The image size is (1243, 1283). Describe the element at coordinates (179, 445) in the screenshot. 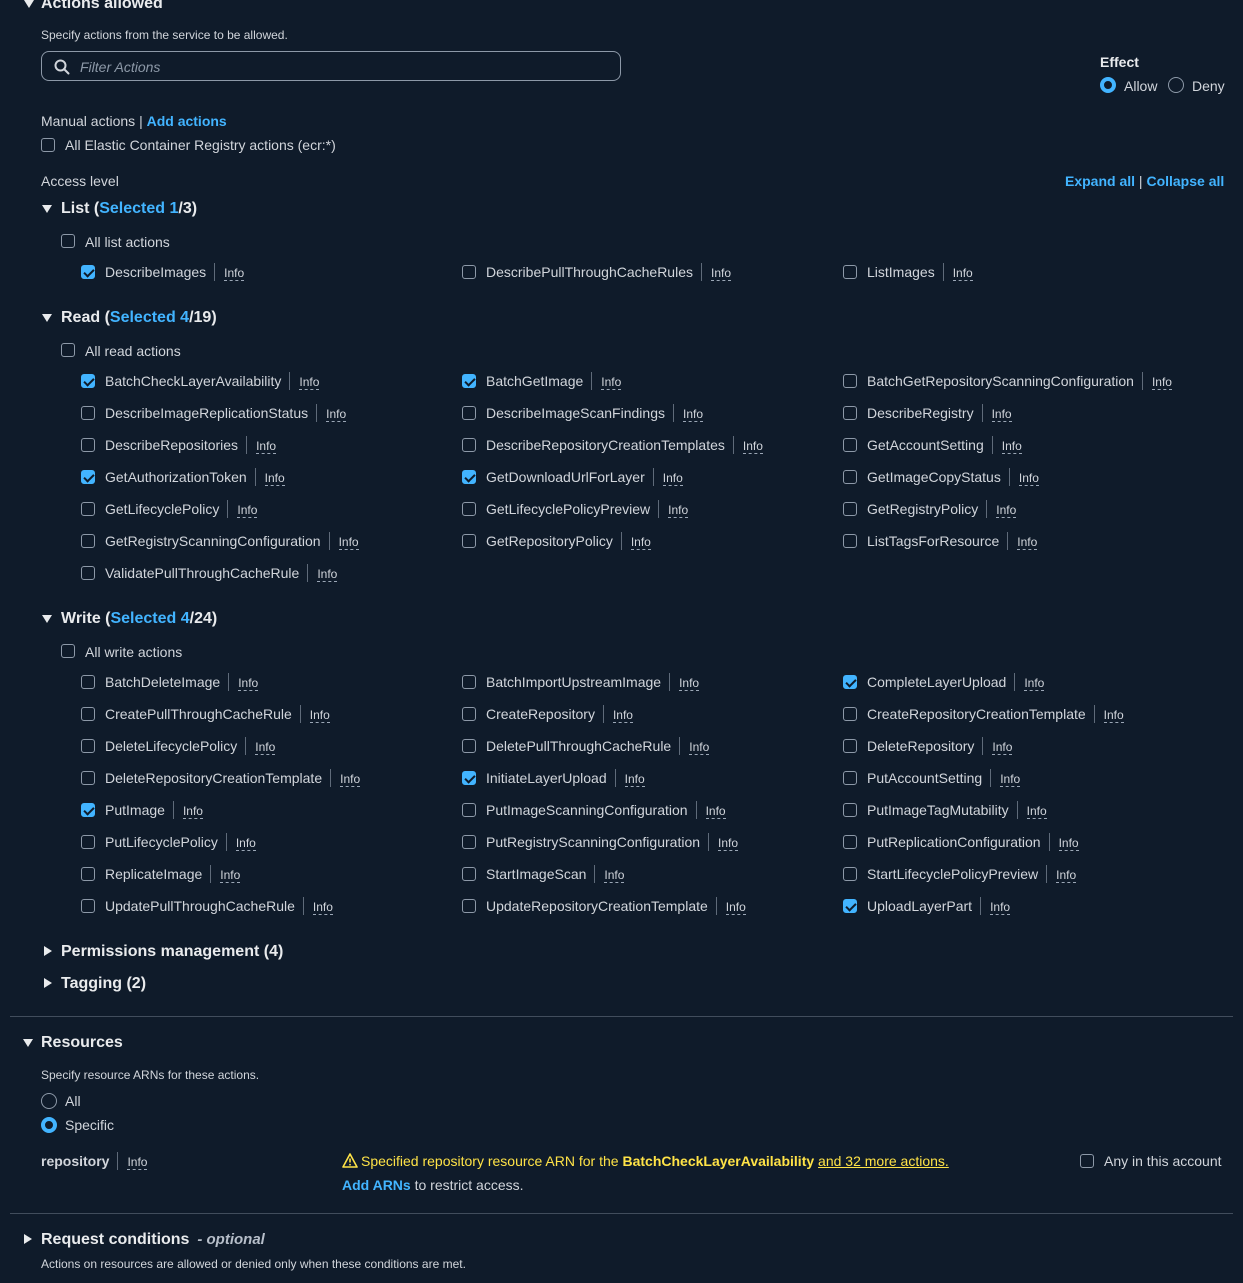

I see `action-item: DescribeRepositories Info` at that location.